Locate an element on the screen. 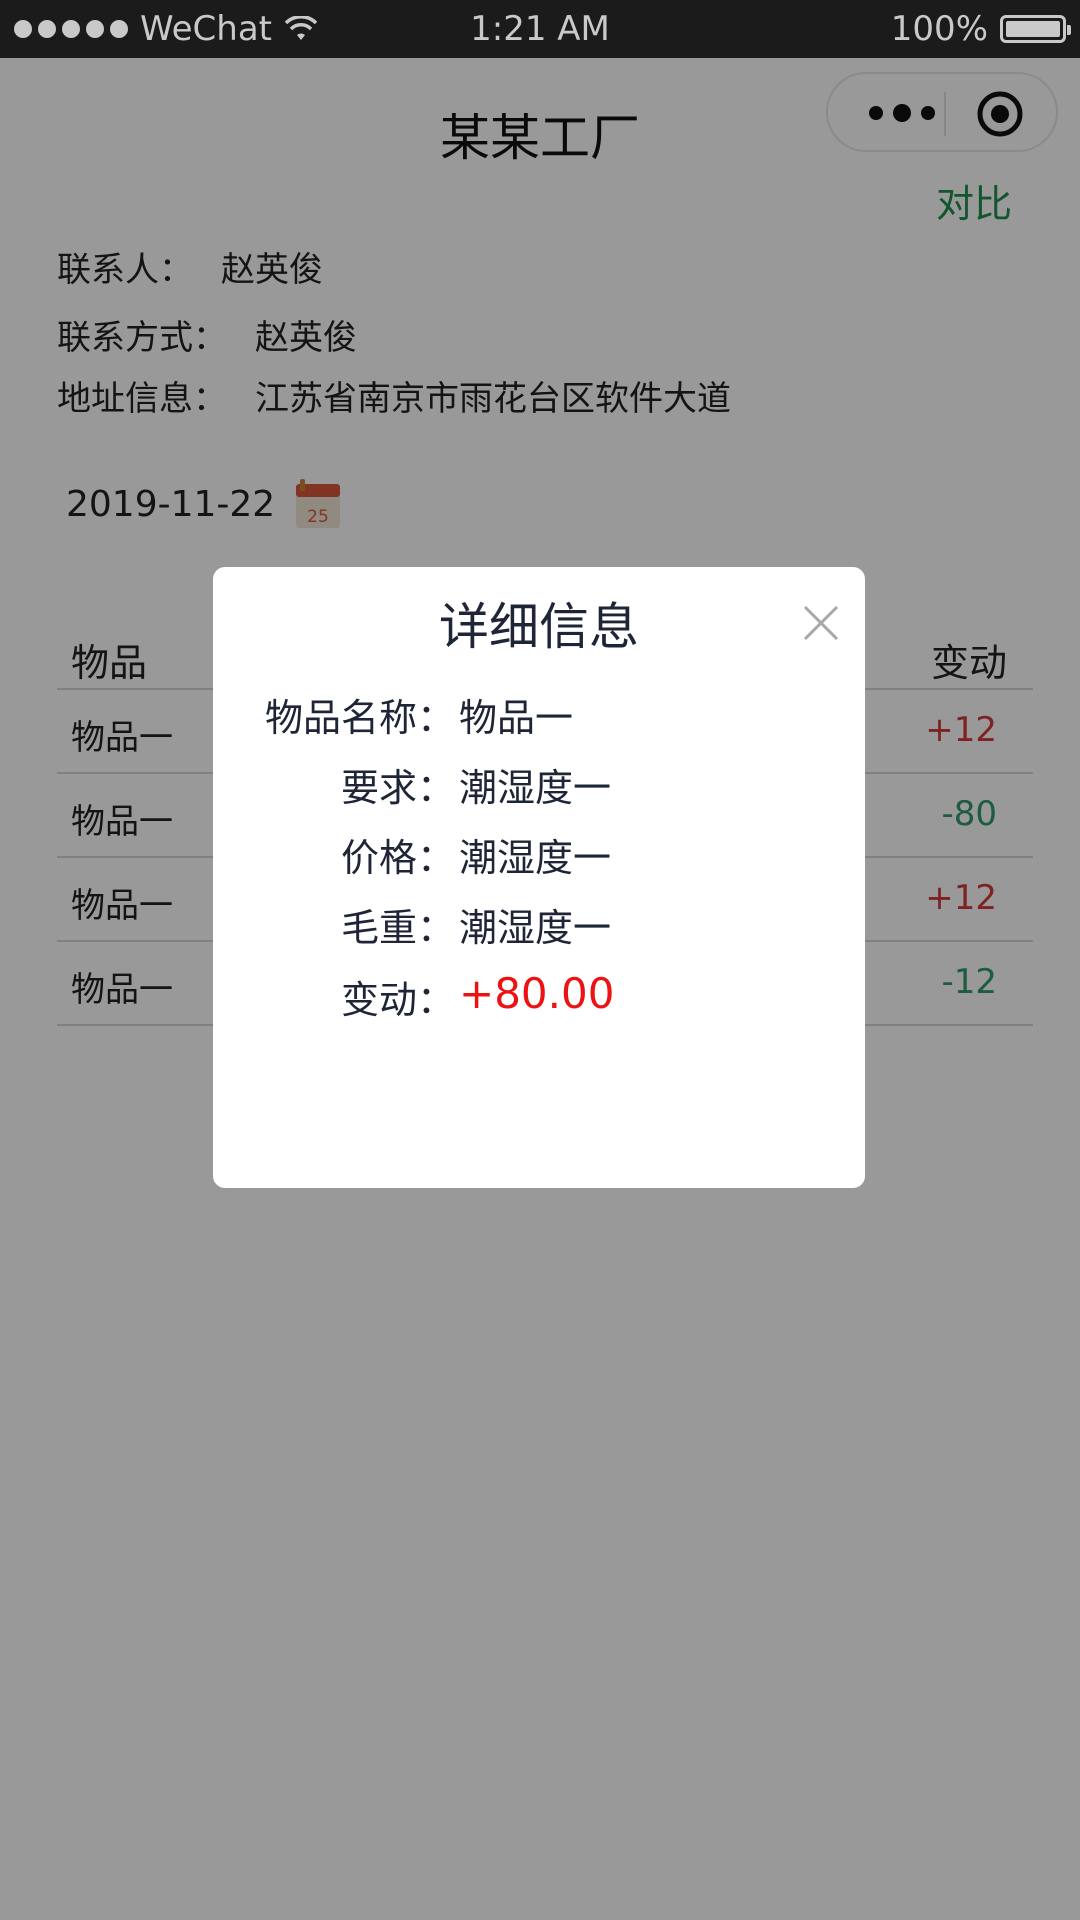  field-label: 变动： is located at coordinates (397, 1000).